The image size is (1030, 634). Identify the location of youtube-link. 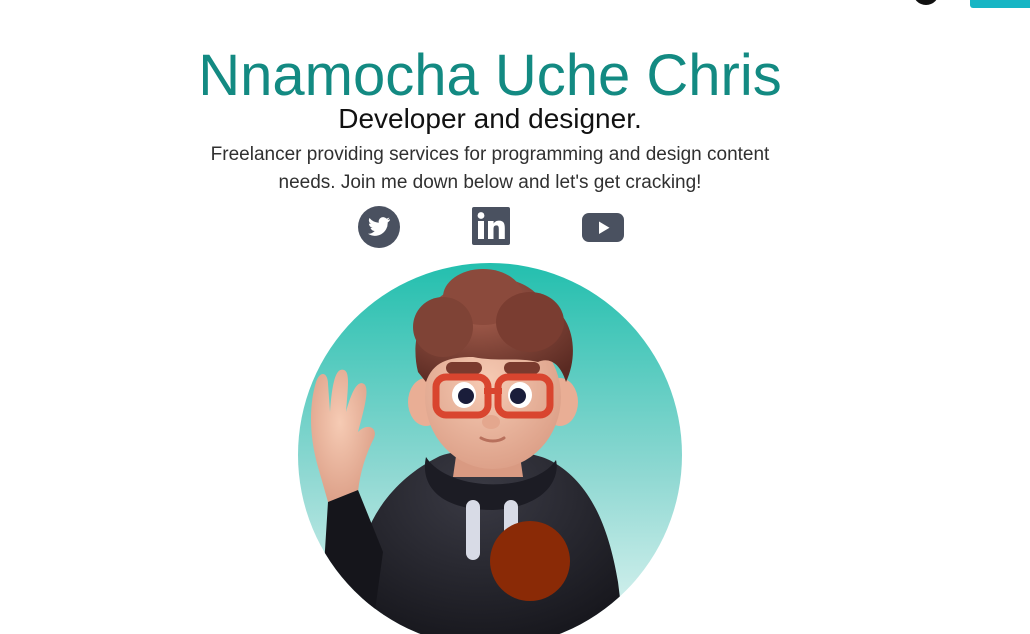
(603, 229).